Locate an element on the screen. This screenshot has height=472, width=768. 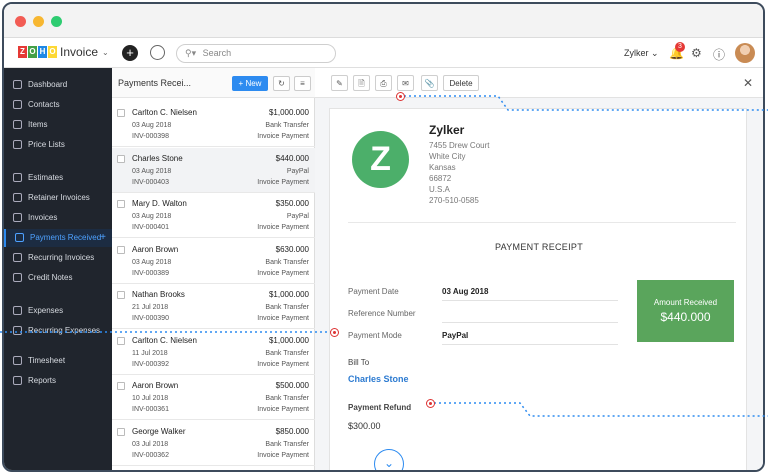
sidebar-item-credit-notes: Credit Notes is located at coordinates (58, 278).